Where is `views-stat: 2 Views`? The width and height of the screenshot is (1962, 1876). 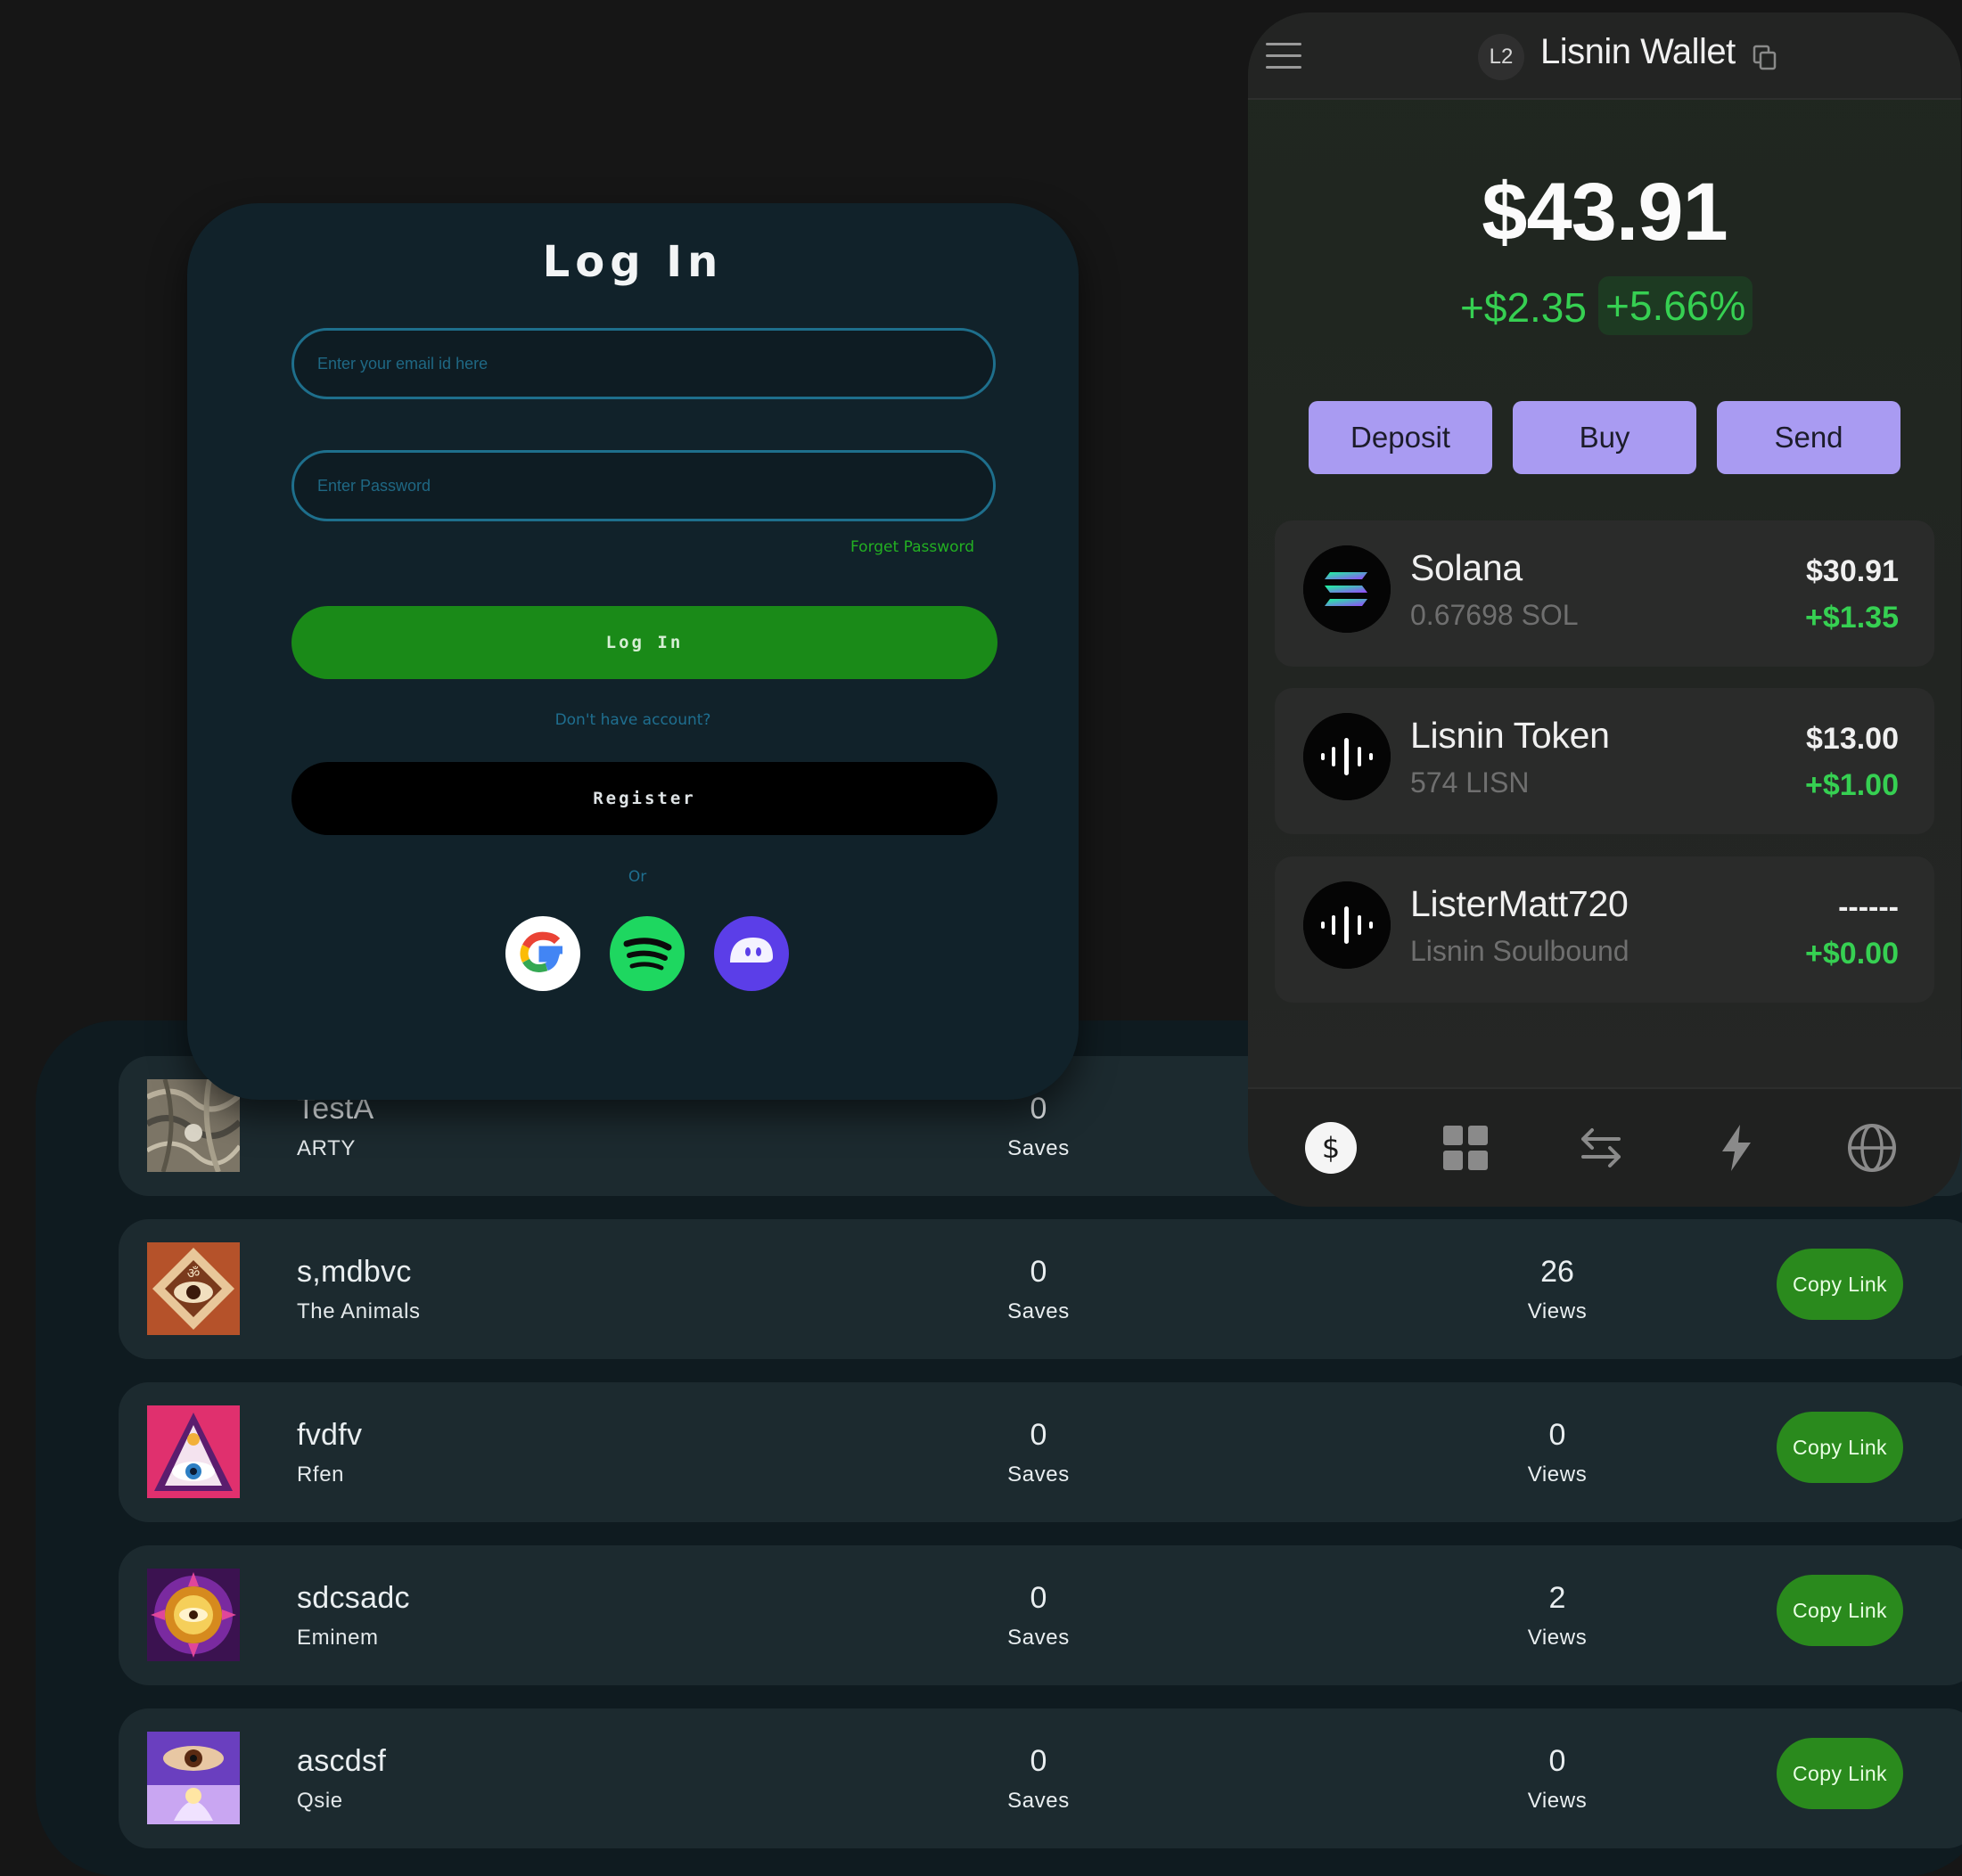
views-stat: 2 Views is located at coordinates (1557, 1615).